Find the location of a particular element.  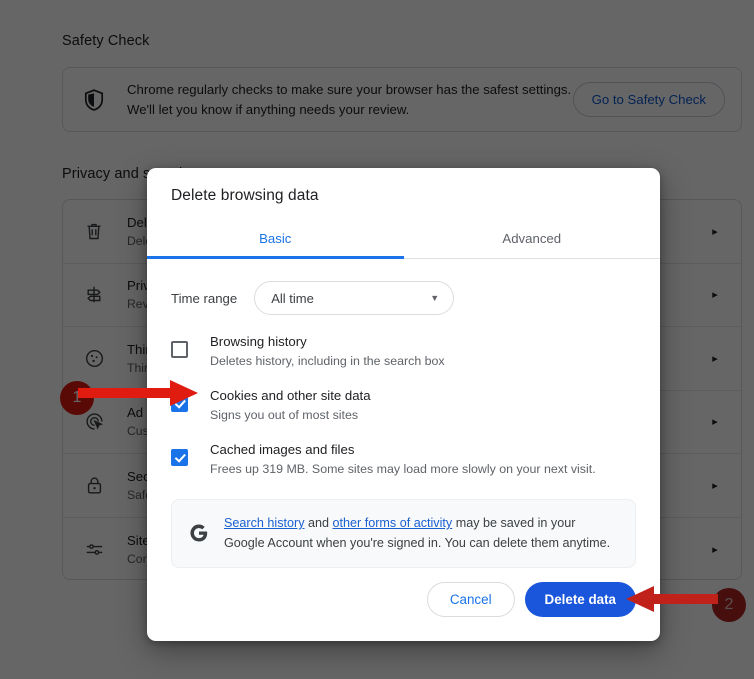

checkbox-sublabel: Signs you out of most sites is located at coordinates (284, 415).